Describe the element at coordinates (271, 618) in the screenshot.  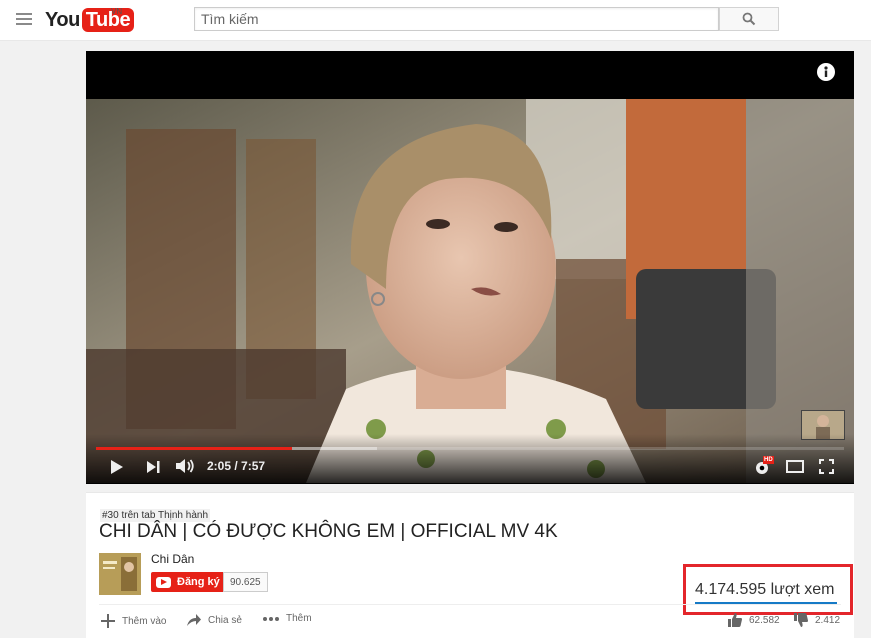
I see `more-dots-icon` at that location.